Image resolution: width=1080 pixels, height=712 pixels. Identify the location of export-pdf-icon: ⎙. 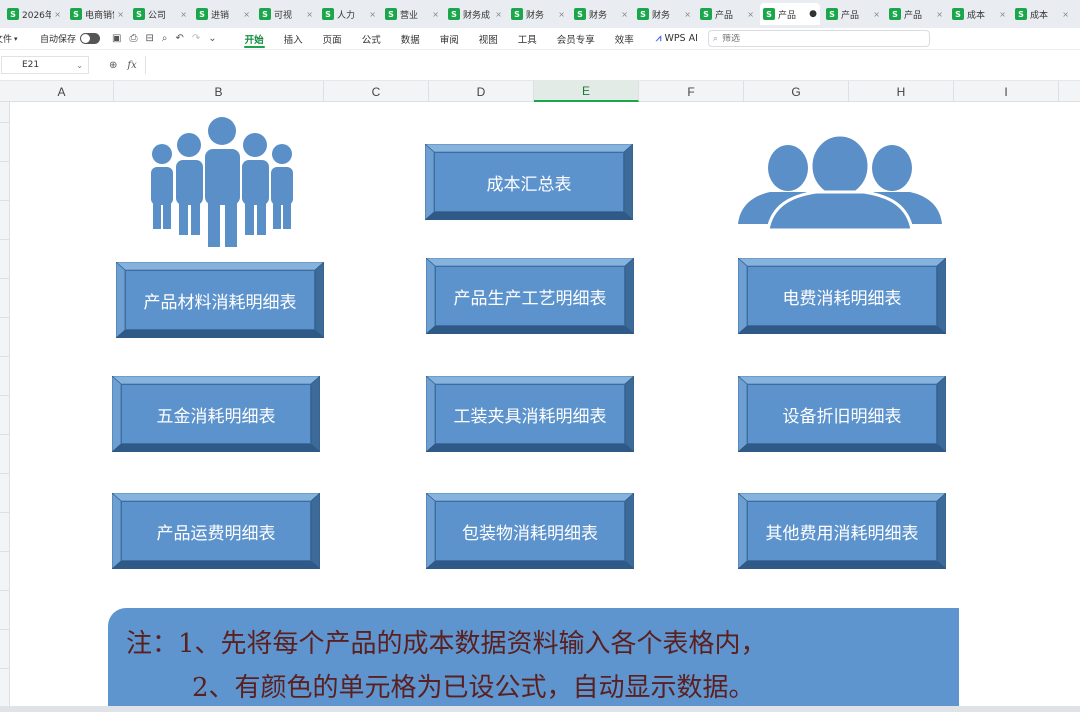
(133, 38).